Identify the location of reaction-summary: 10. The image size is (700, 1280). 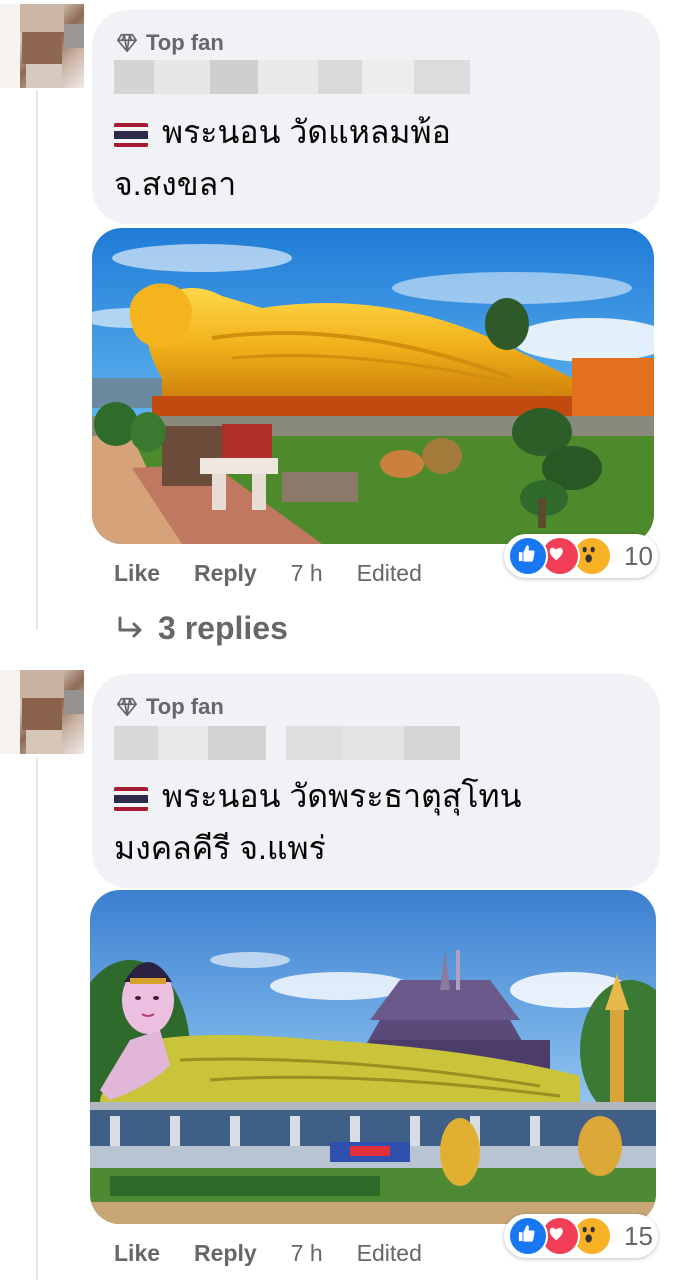
(581, 556).